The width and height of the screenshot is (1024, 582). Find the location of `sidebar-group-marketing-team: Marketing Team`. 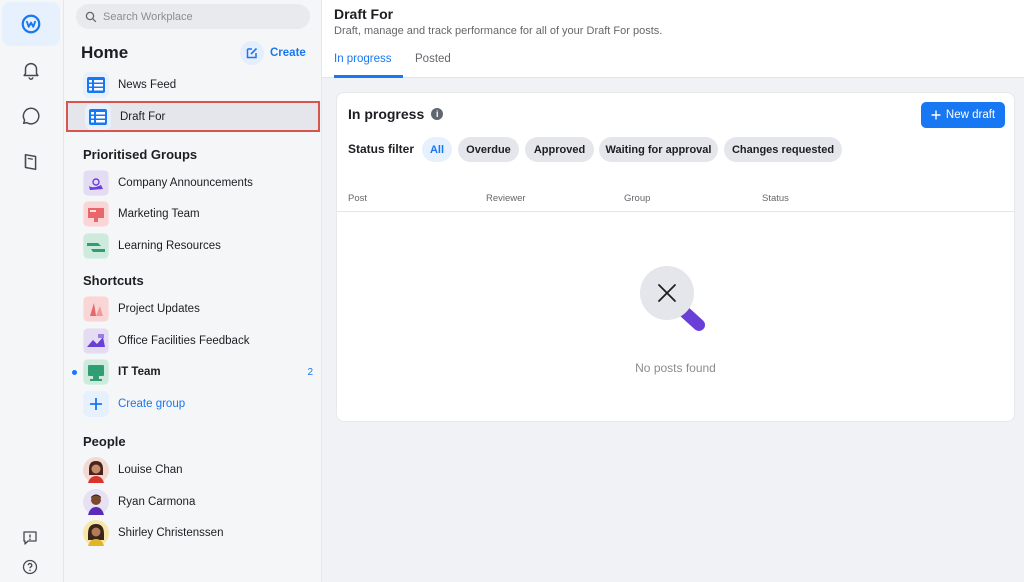

sidebar-group-marketing-team: Marketing Team is located at coordinates (193, 214).